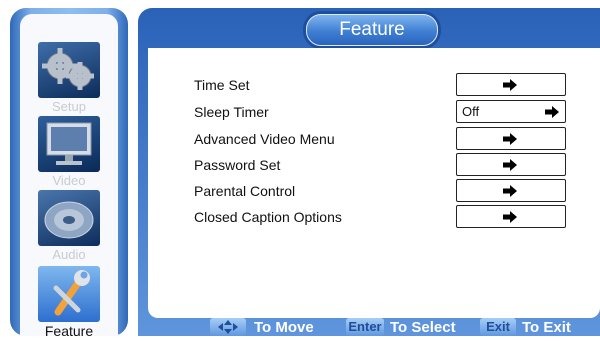 This screenshot has width=600, height=341. What do you see at coordinates (245, 191) in the screenshot?
I see `option-label: Parental Control` at bounding box center [245, 191].